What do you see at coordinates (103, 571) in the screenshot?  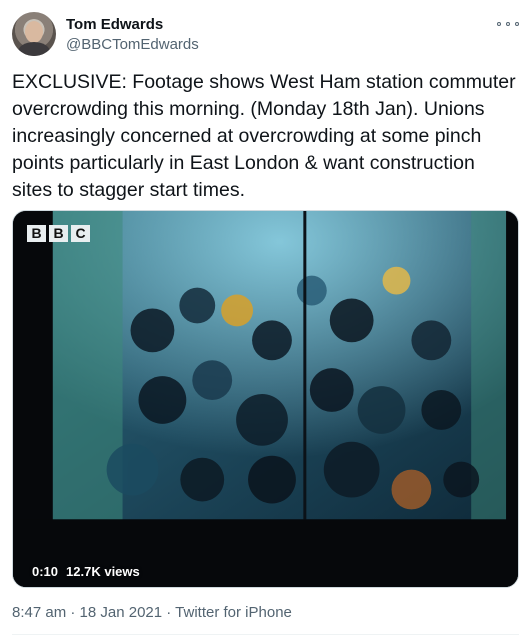 I see `video-views: 12.7K views` at bounding box center [103, 571].